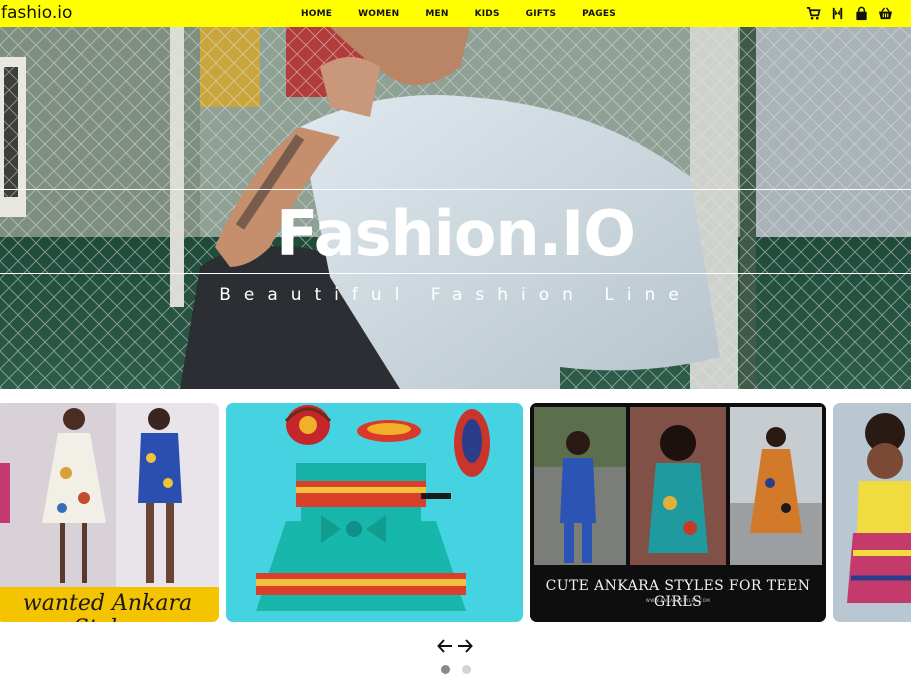 The height and width of the screenshot is (683, 911). Describe the element at coordinates (436, 14) in the screenshot. I see `nav-link-men: MEN` at that location.